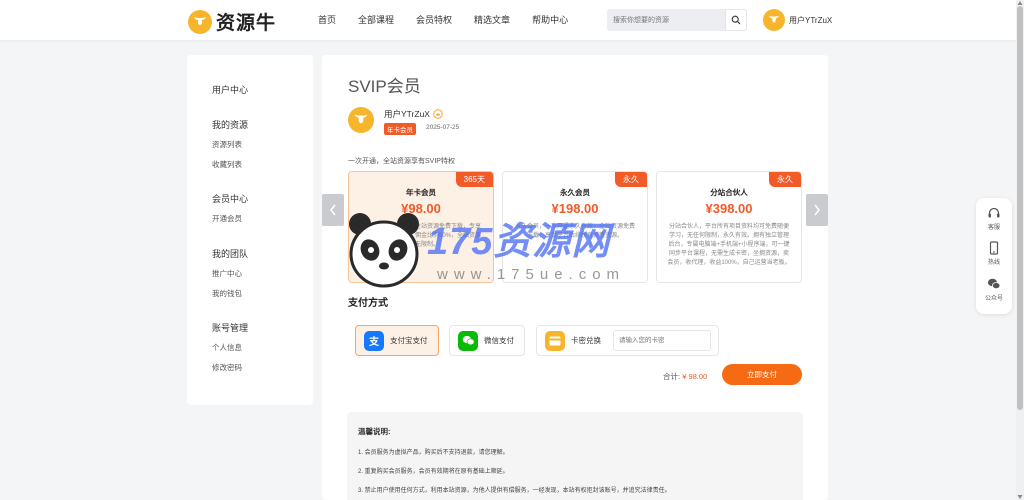  I want to click on search-button, so click(736, 20).